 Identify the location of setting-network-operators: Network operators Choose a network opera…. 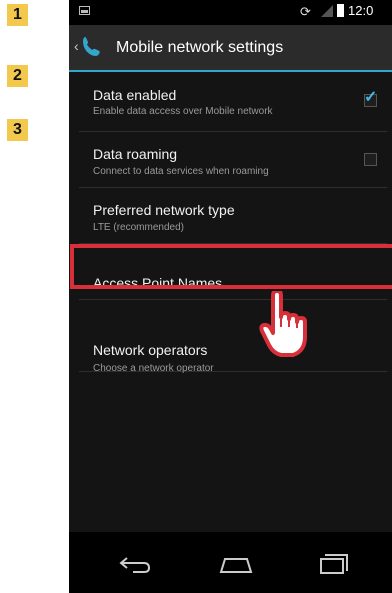
(233, 337).